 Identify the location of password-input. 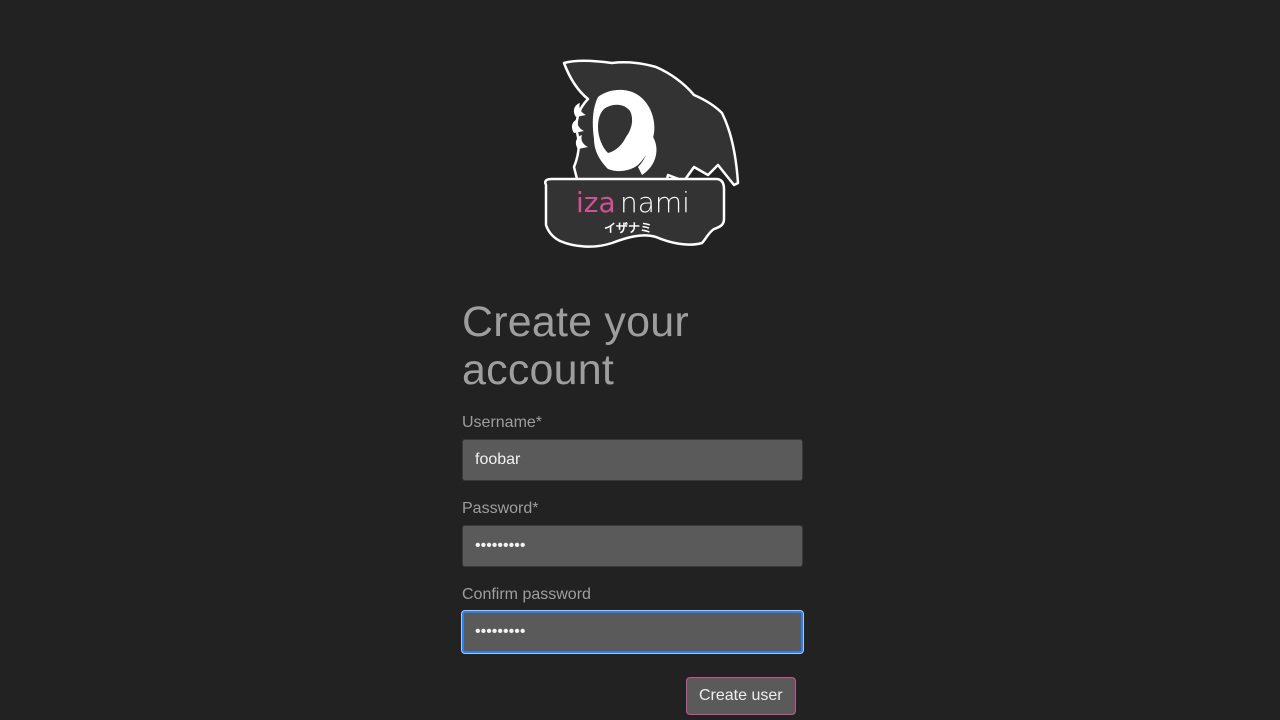
(632, 546).